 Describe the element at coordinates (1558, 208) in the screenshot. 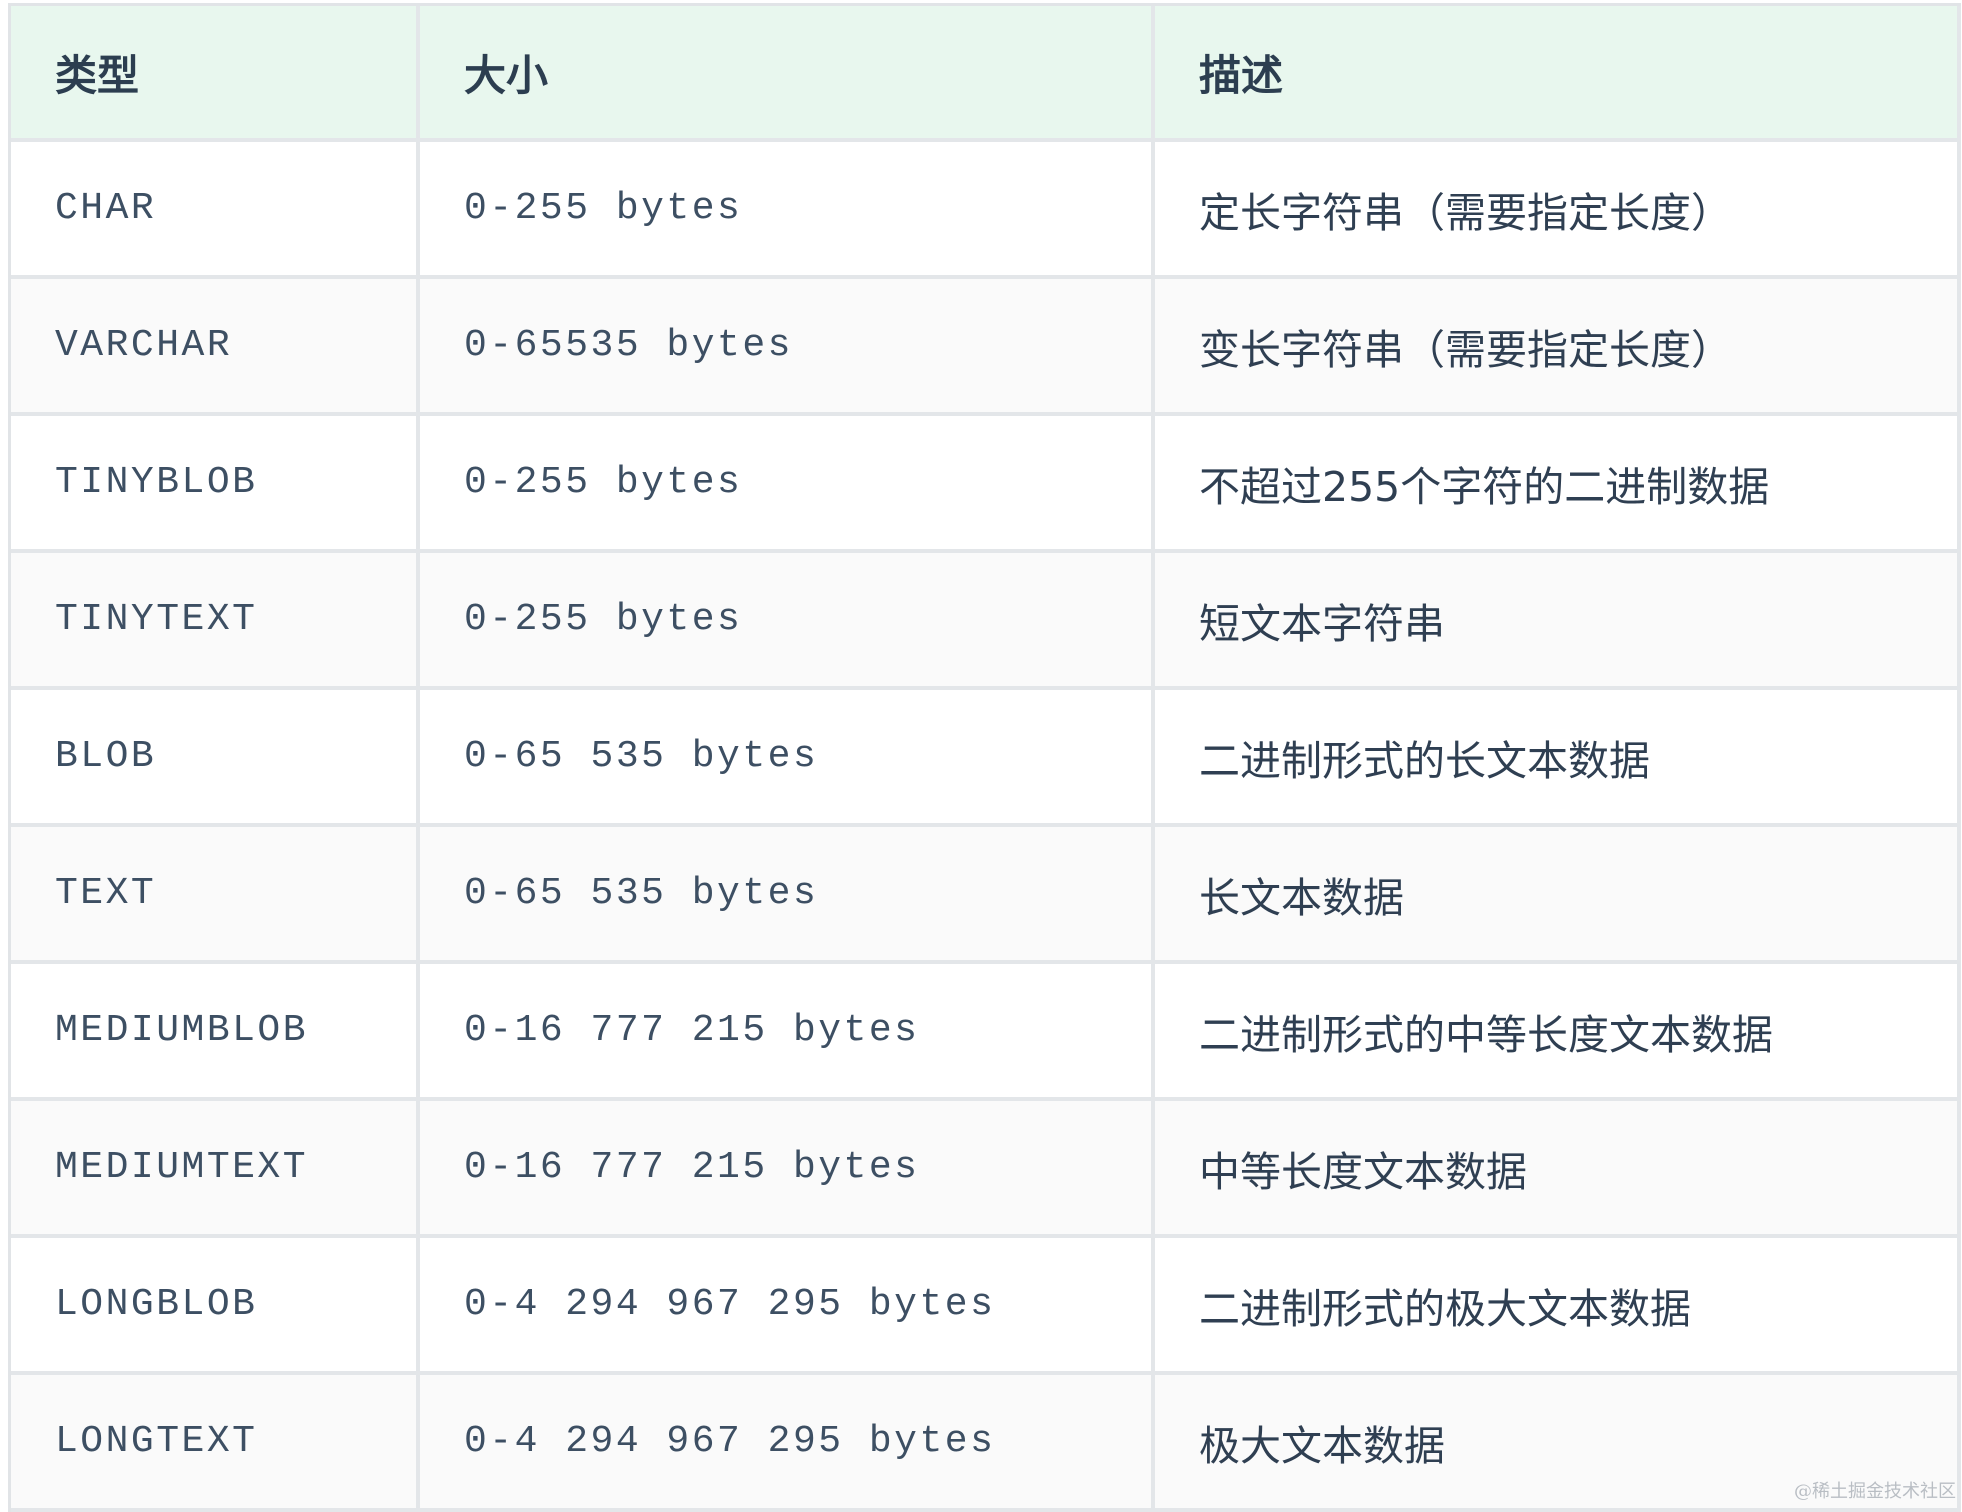

I see `cell-description: 定长字符串（需要指定长度）` at that location.